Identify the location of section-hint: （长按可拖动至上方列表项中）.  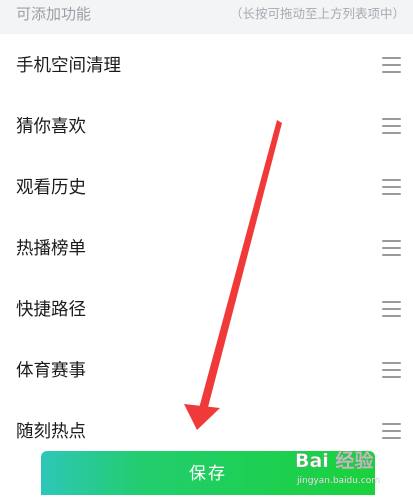
(317, 13).